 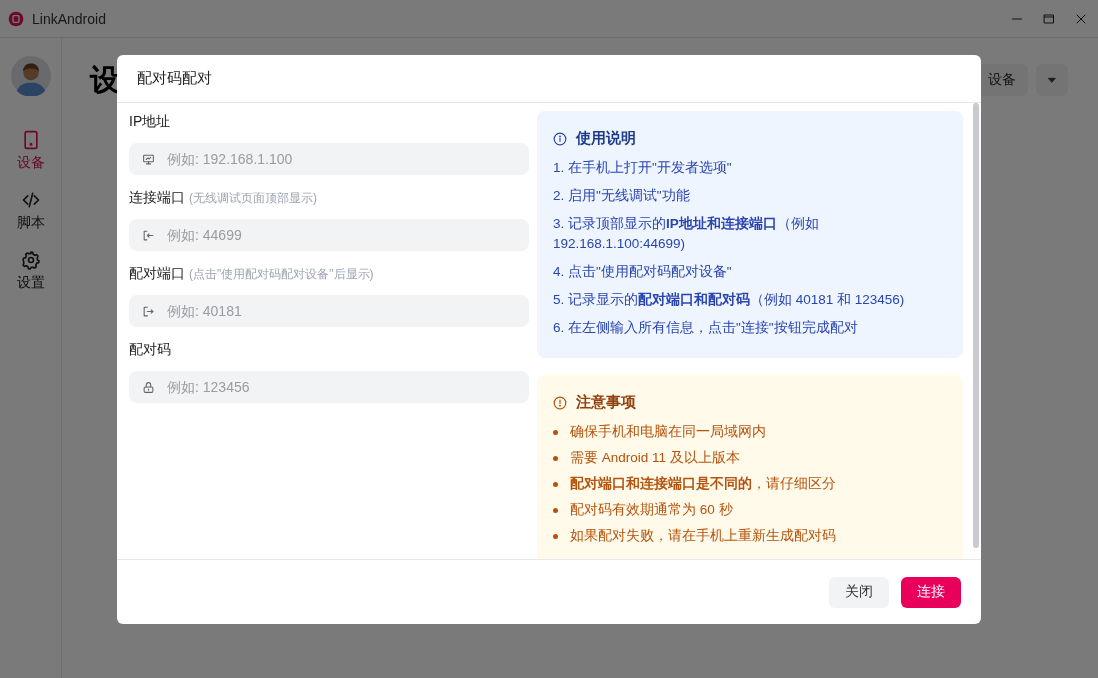 I want to click on info-icon, so click(x=560, y=138).